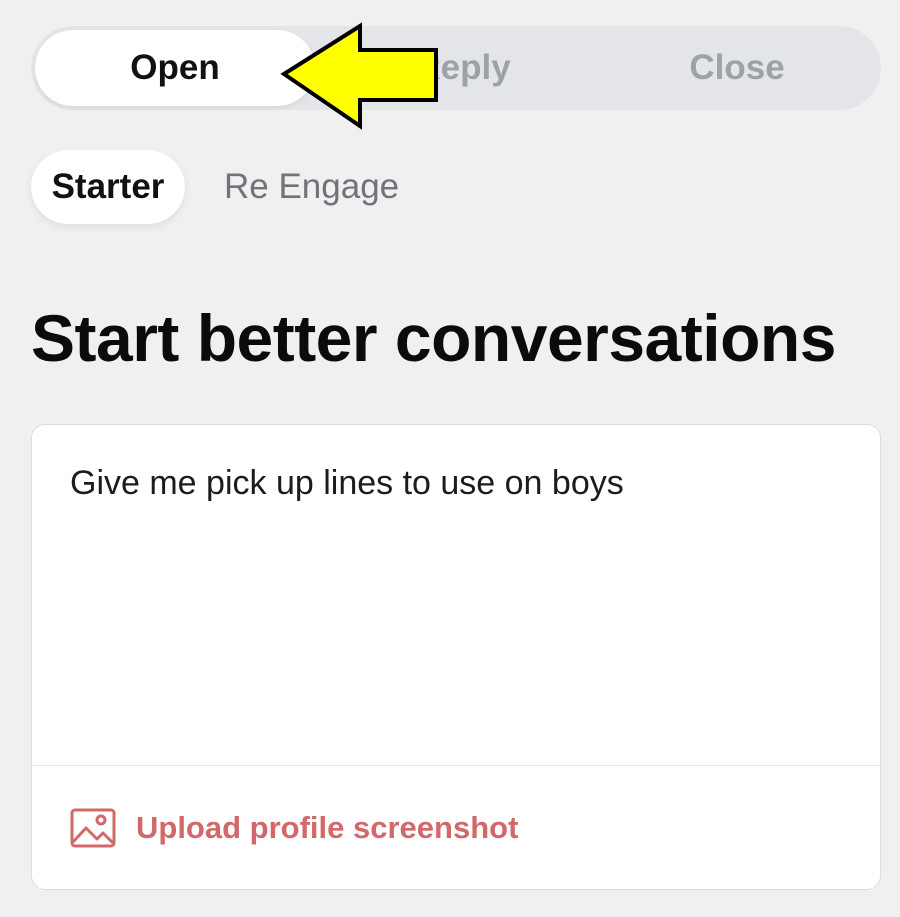 The image size is (900, 917). I want to click on upload-label: Upload profile screenshot, so click(327, 827).